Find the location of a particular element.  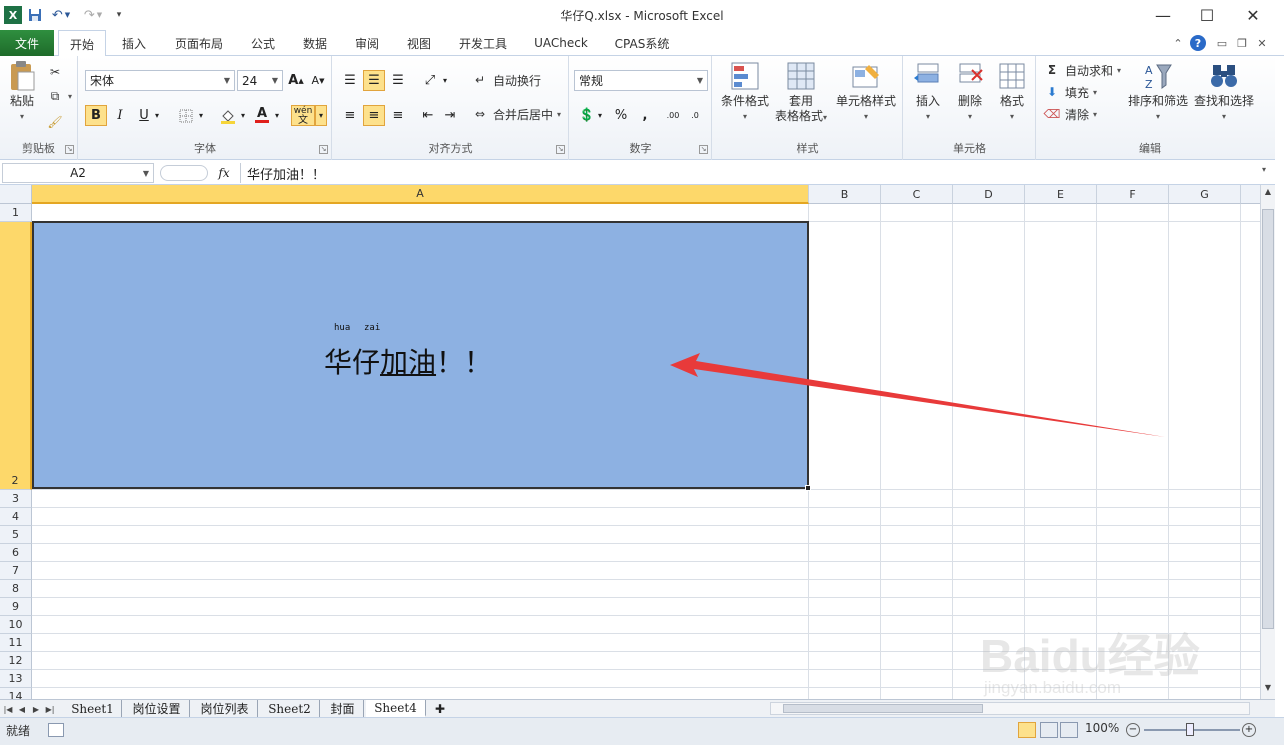

font-name-select: 宋体 ▼ is located at coordinates (160, 80).